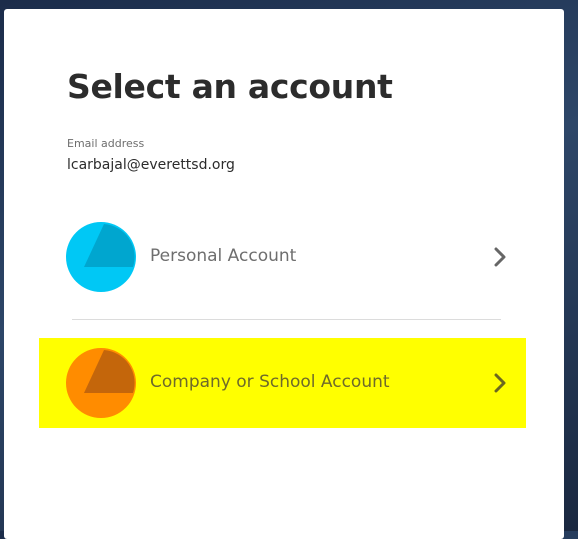 The height and width of the screenshot is (539, 578). What do you see at coordinates (223, 256) in the screenshot?
I see `personal-account-label: Personal Account` at bounding box center [223, 256].